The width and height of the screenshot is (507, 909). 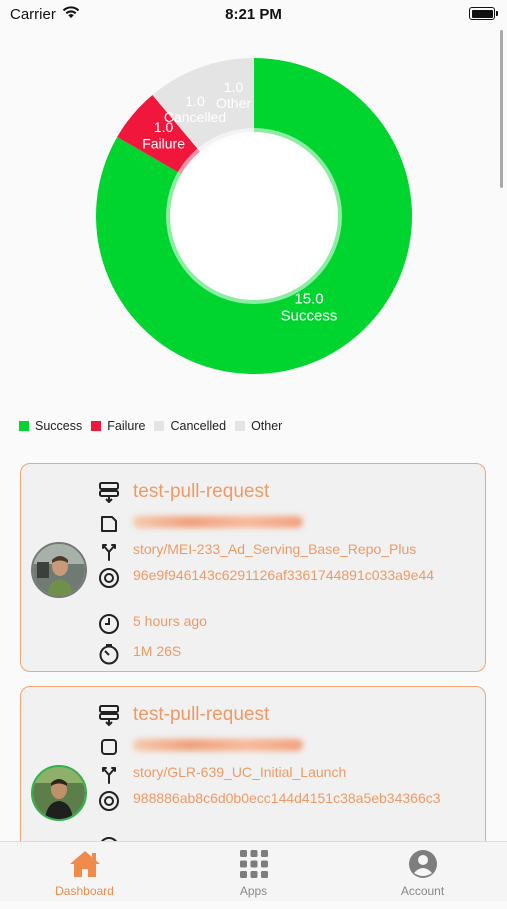 I want to click on legend-swatch-success, so click(x=24, y=426).